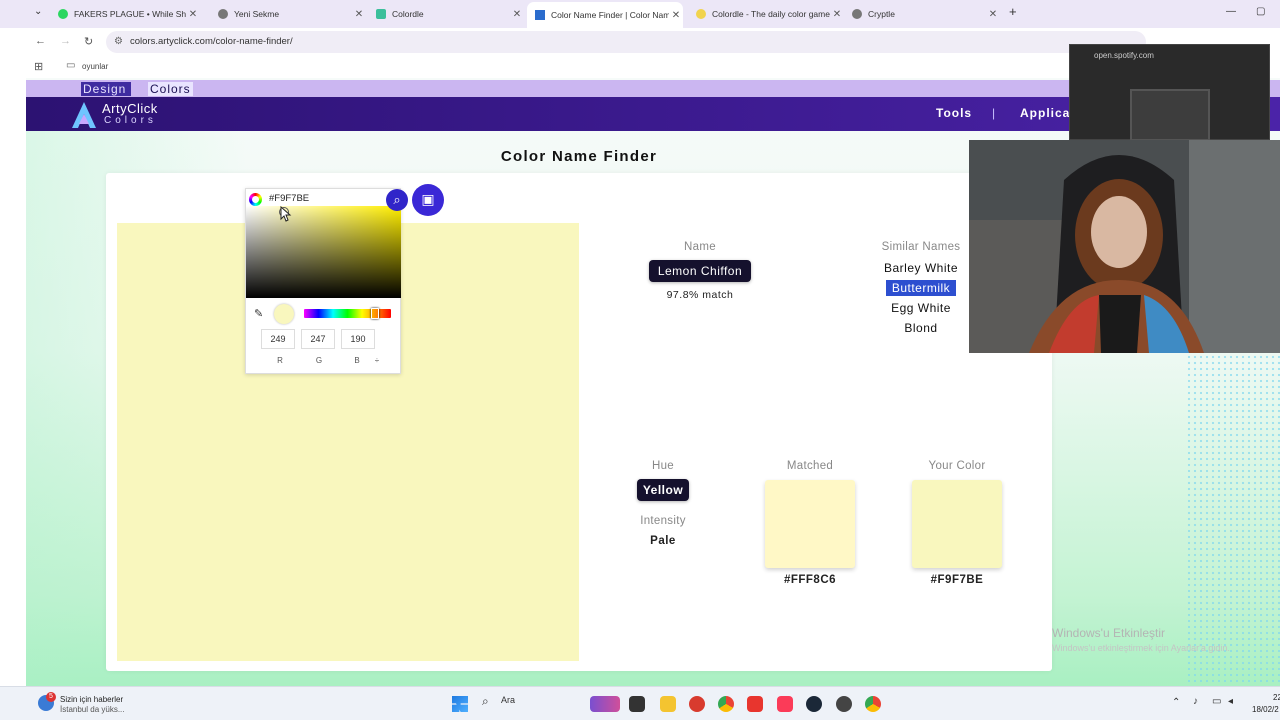 This screenshot has width=1280, height=720. I want to click on back-icon: ←, so click(40, 41).